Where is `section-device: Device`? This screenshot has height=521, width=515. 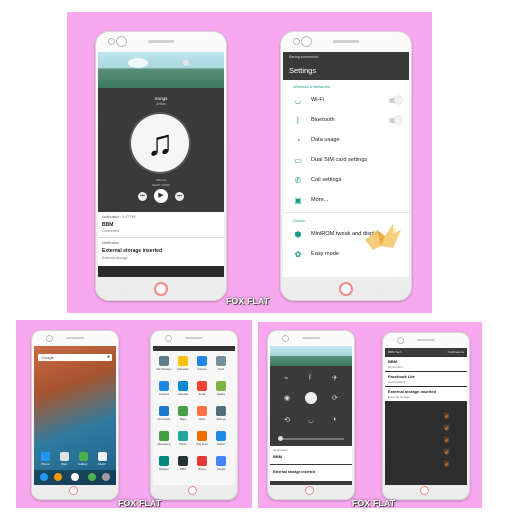
section-device: Device is located at coordinates (299, 220).